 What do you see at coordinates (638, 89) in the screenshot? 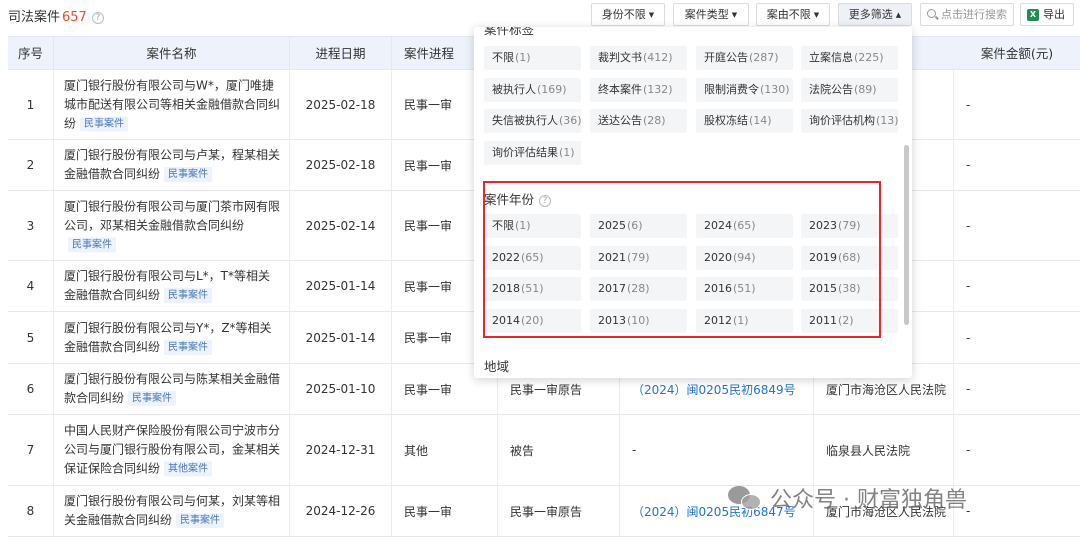
I see `tag-filter-option: 终本案件(132)` at bounding box center [638, 89].